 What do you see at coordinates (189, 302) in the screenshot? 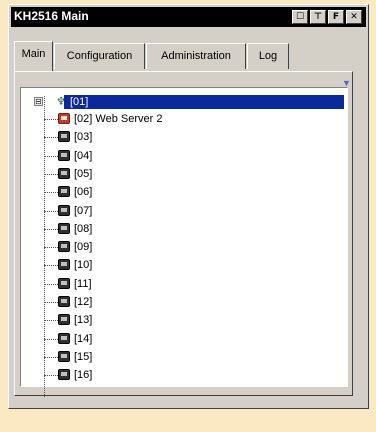
I see `tree-item-port: [12]` at bounding box center [189, 302].